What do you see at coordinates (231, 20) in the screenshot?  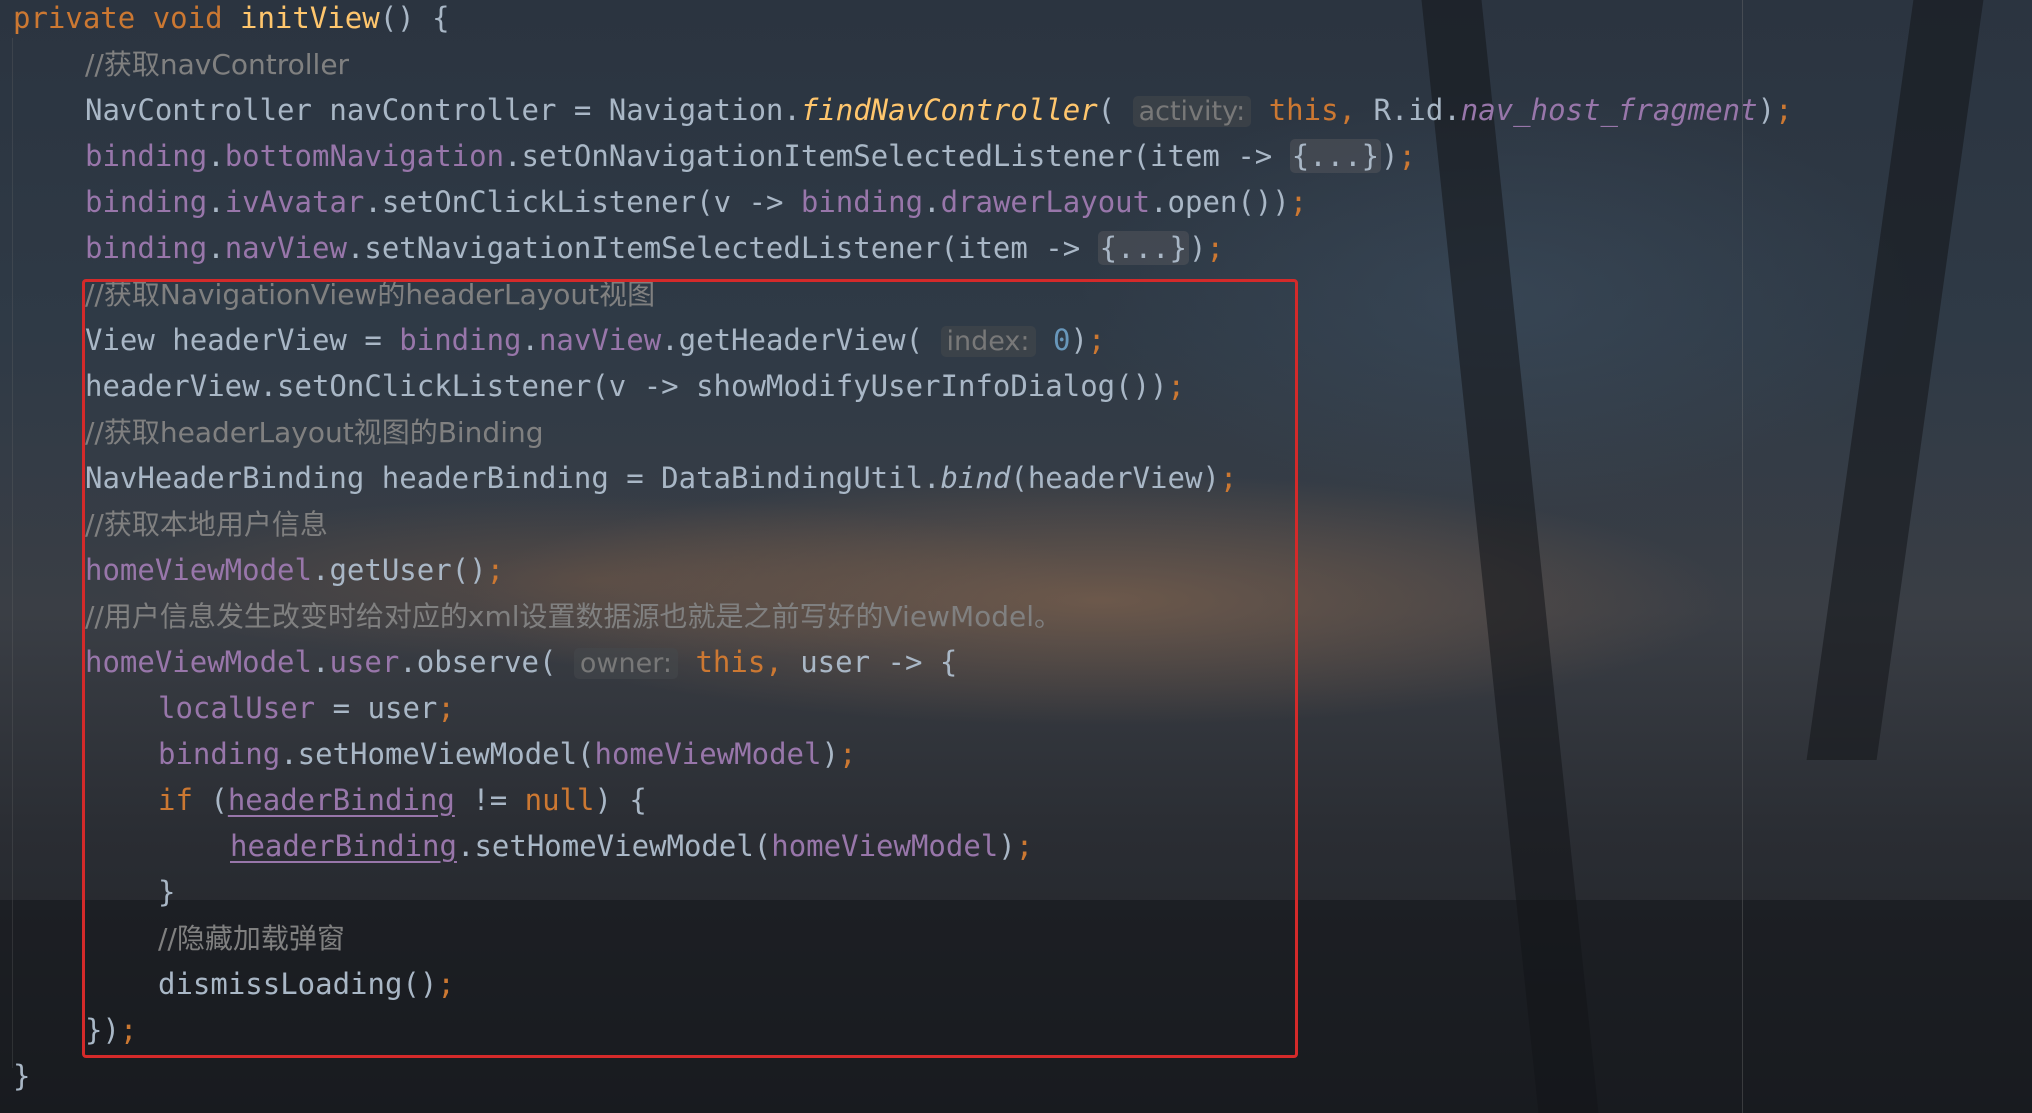 I see `code-line-1: private void initView() {` at bounding box center [231, 20].